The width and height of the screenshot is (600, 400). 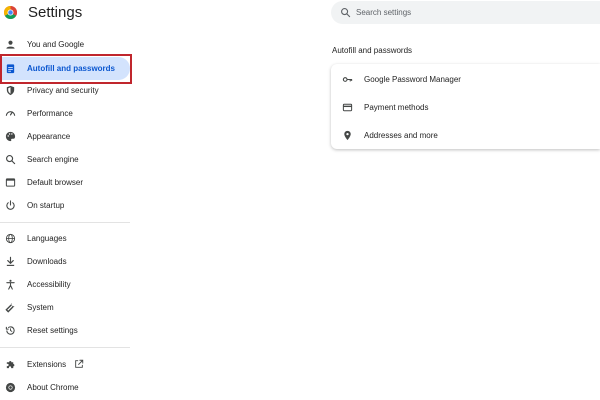 What do you see at coordinates (52, 330) in the screenshot?
I see `sidebar-item-label: Reset settings` at bounding box center [52, 330].